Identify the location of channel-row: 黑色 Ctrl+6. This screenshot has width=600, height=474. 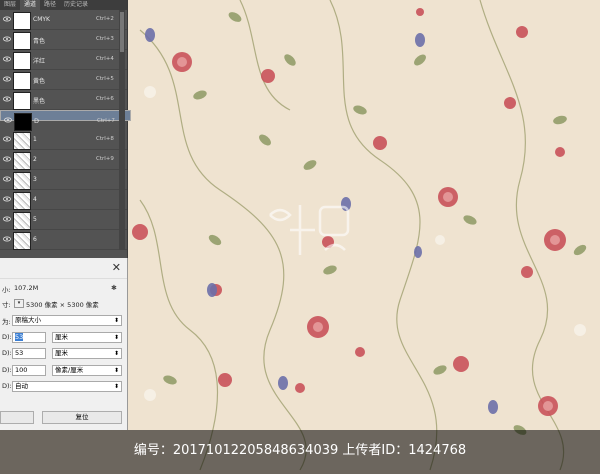
(63, 100).